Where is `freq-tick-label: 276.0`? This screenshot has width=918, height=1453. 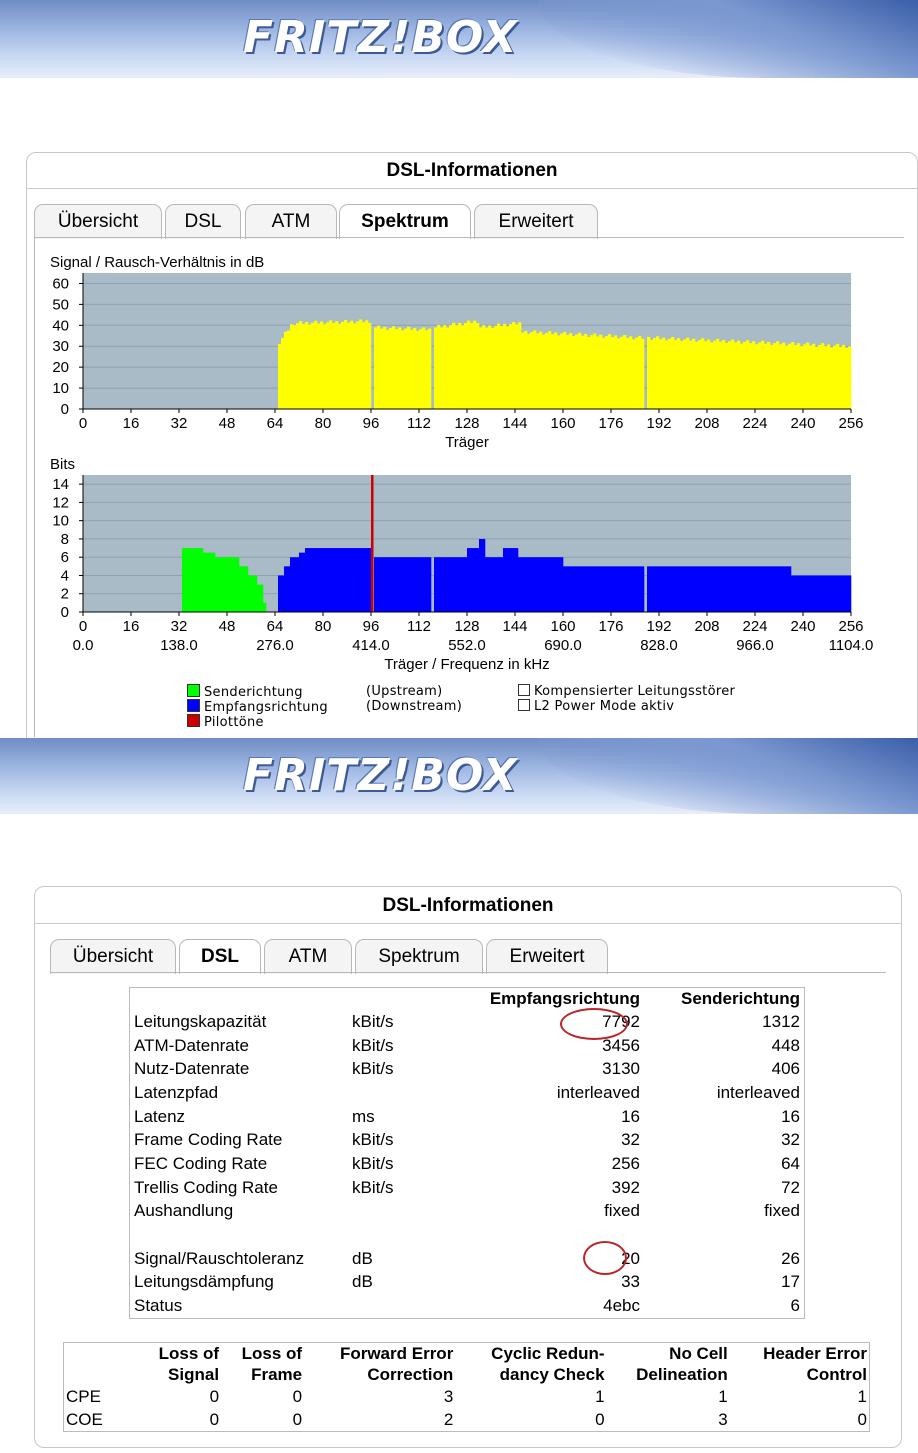 freq-tick-label: 276.0 is located at coordinates (275, 645).